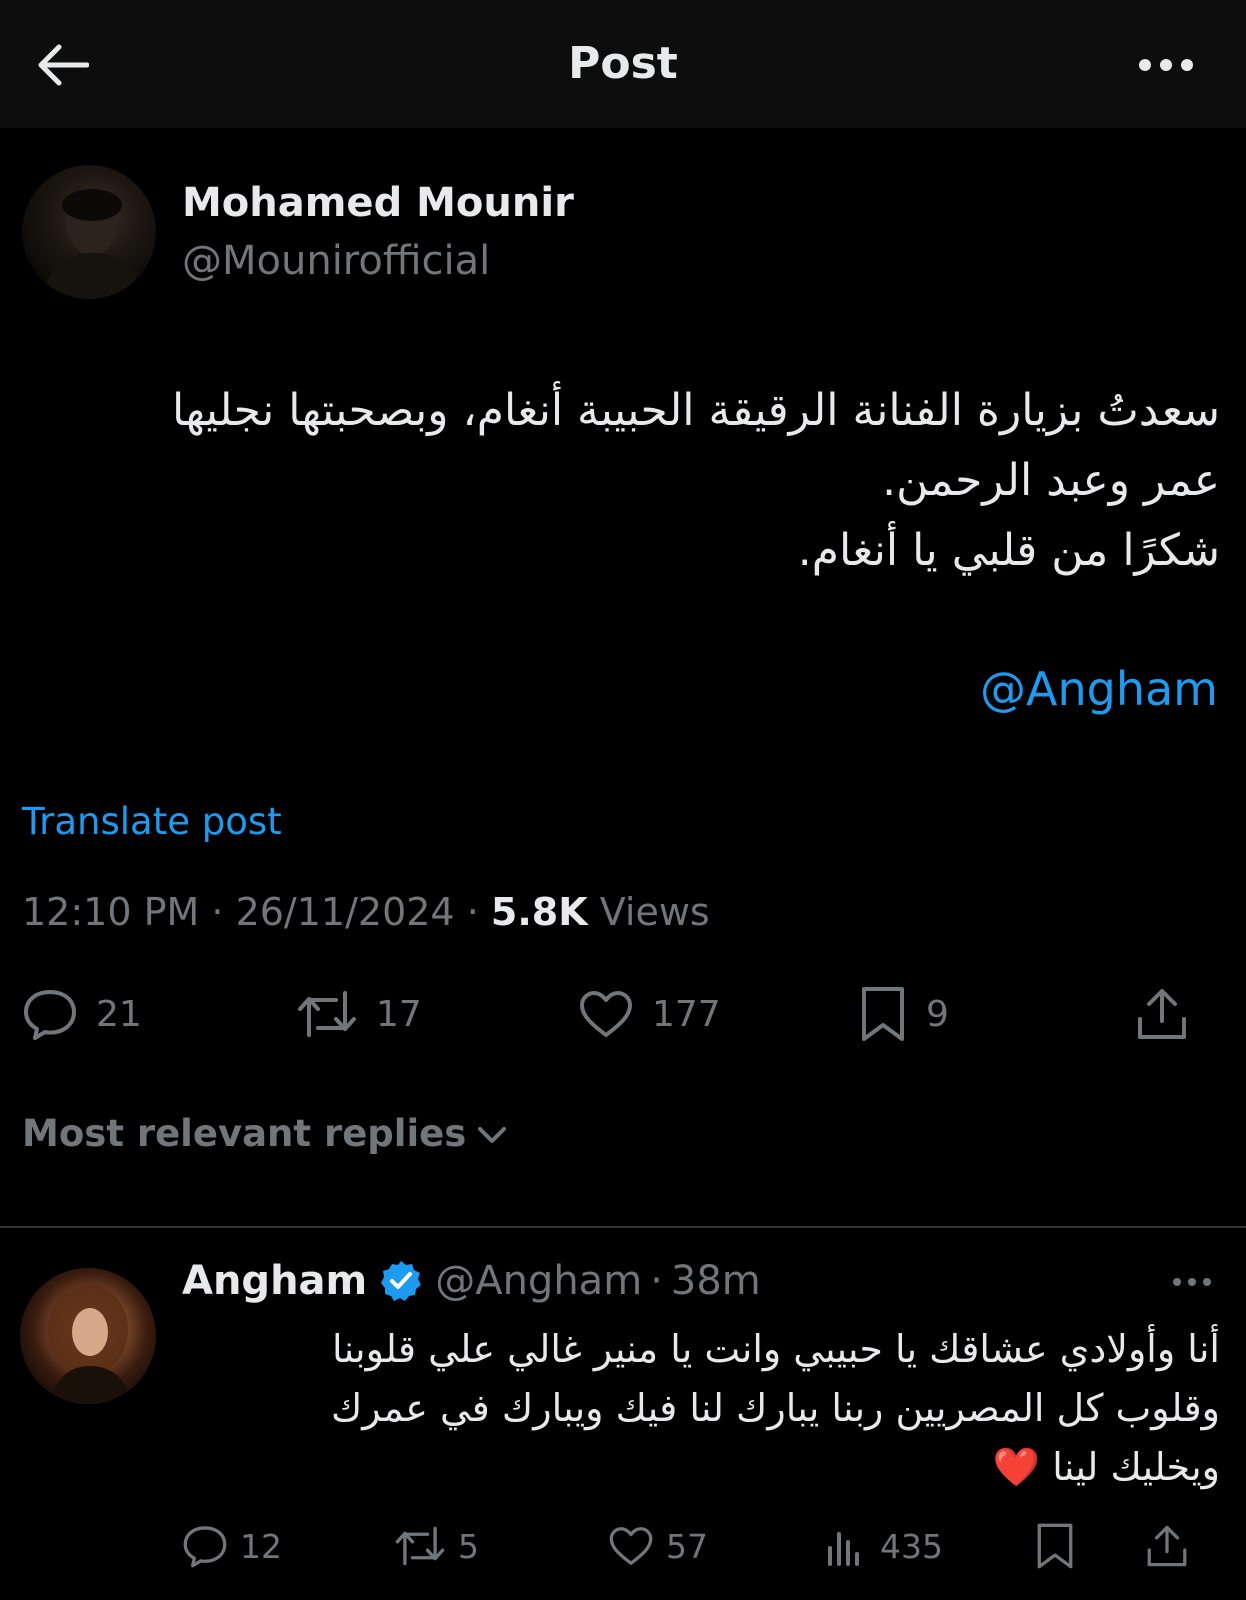 The width and height of the screenshot is (1246, 1600). I want to click on reply-avatar, so click(88, 1336).